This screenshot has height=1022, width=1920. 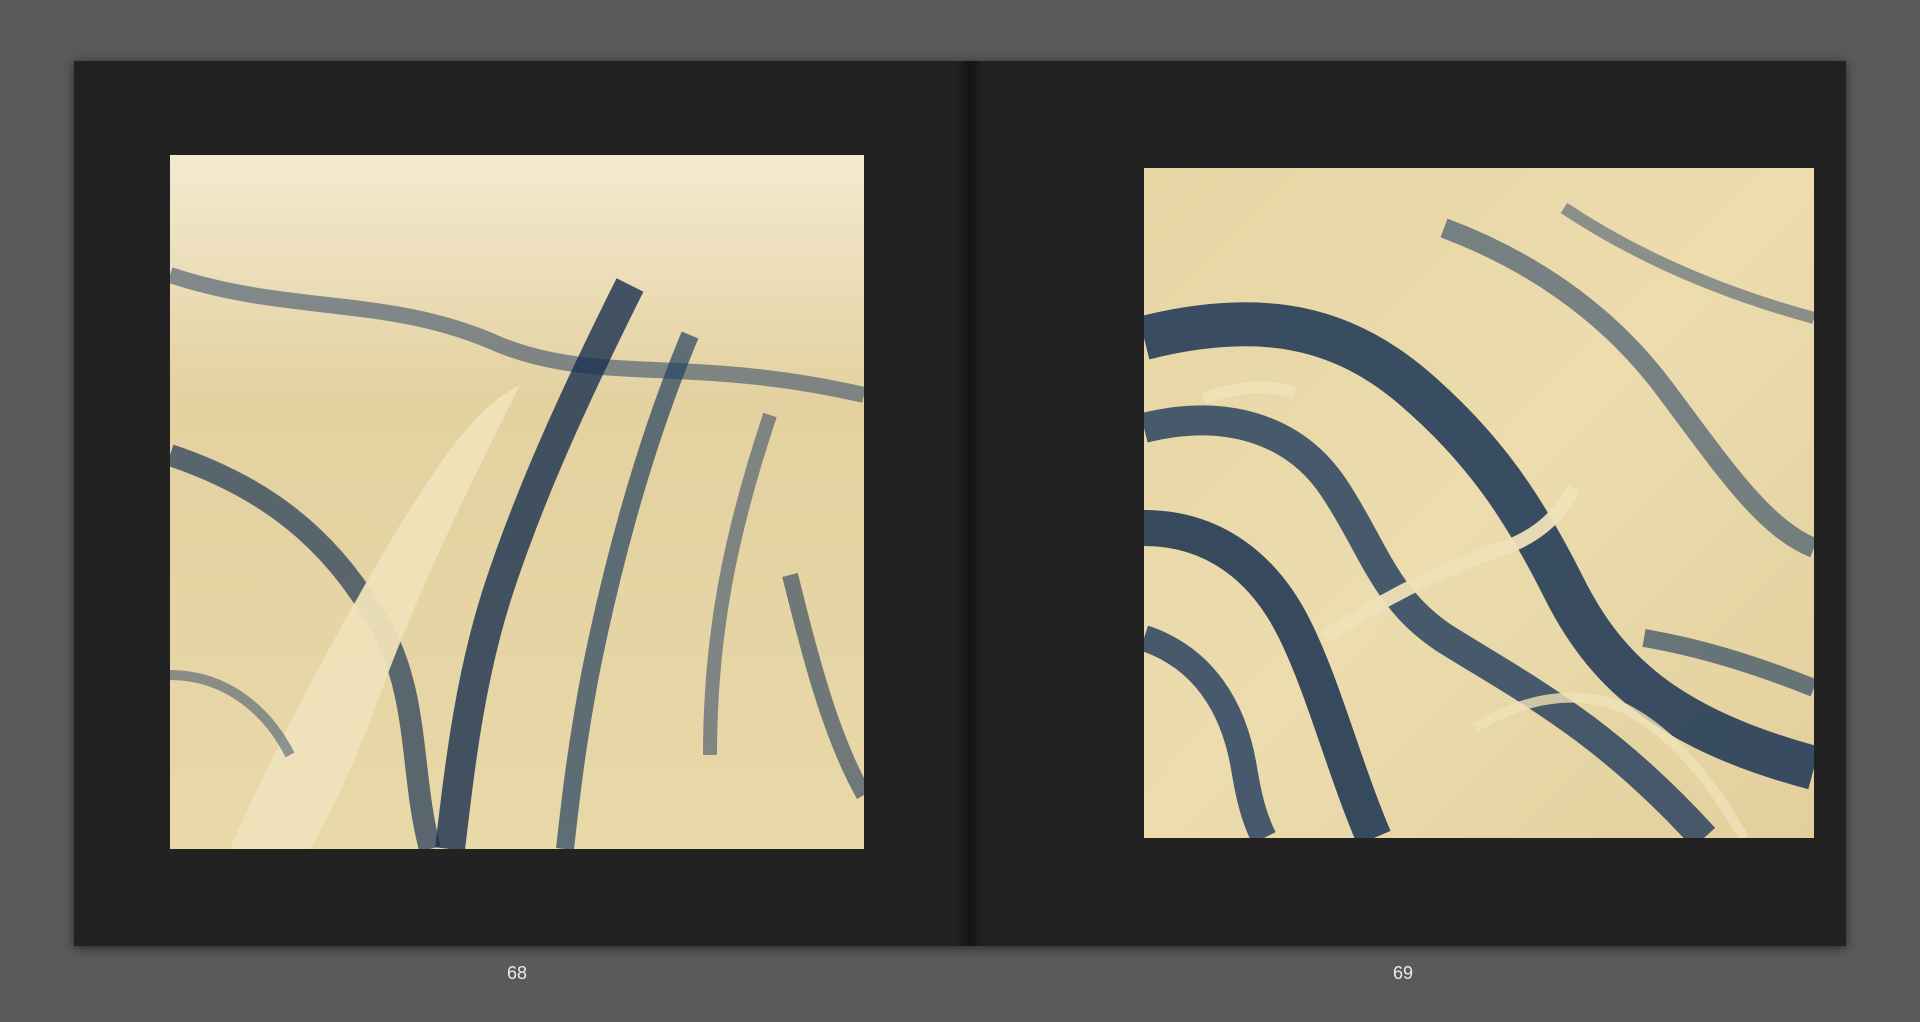 What do you see at coordinates (970, 503) in the screenshot?
I see `book-spine` at bounding box center [970, 503].